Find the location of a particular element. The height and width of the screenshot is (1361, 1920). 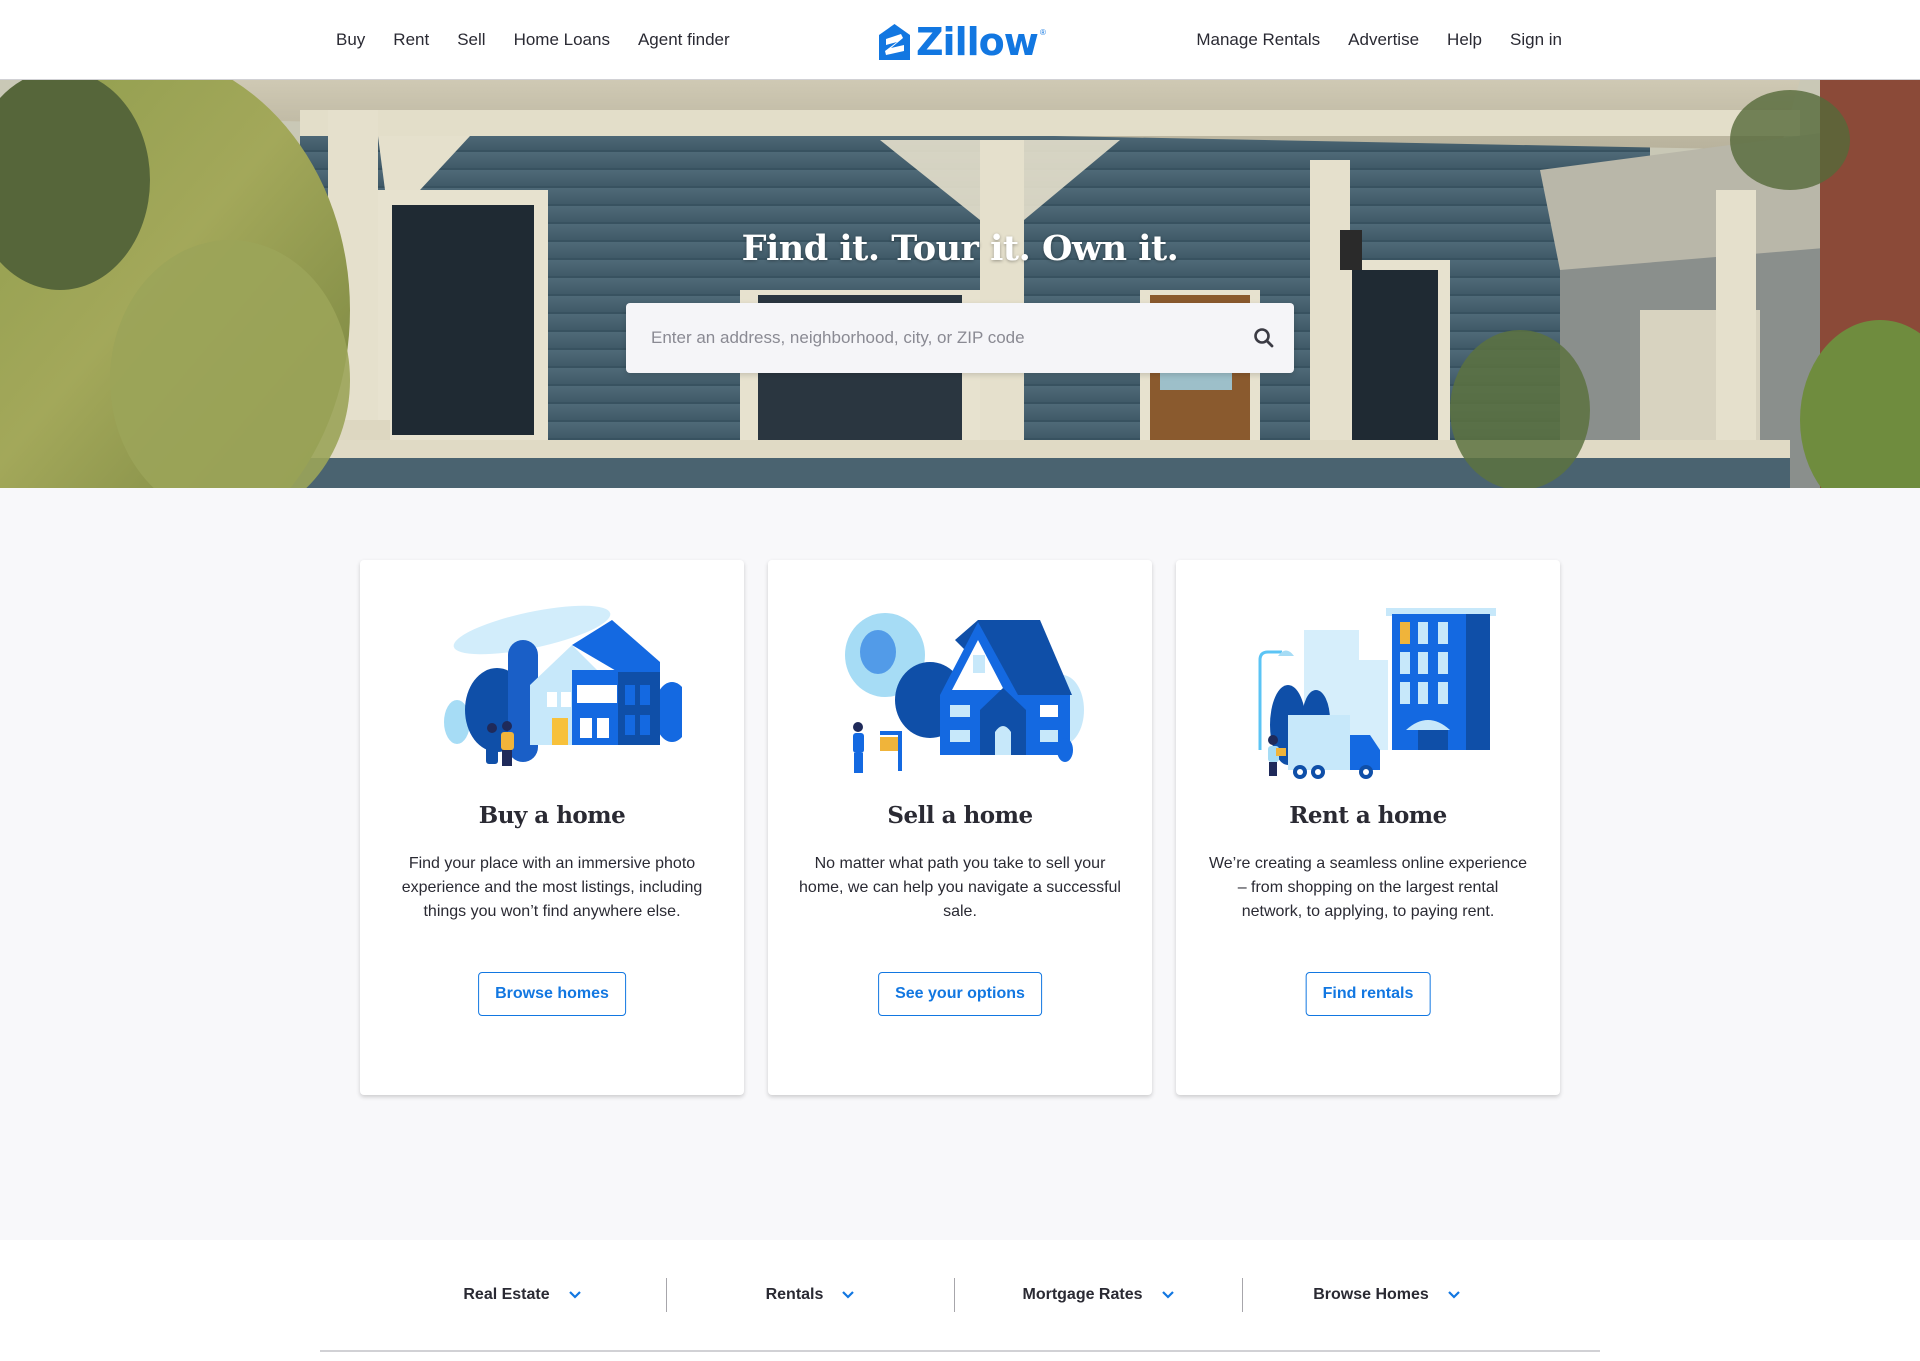

footer-divider is located at coordinates (960, 1351).